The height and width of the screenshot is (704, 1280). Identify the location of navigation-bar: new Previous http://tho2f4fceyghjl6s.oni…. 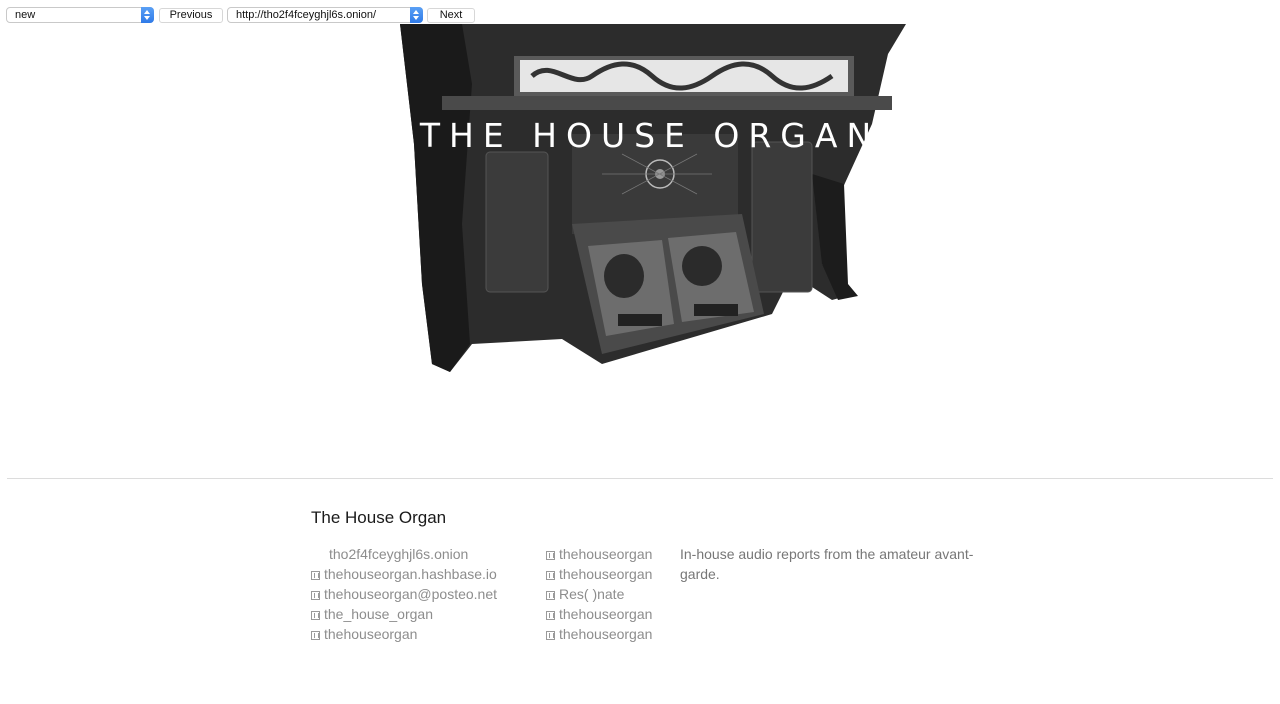
(640, 12).